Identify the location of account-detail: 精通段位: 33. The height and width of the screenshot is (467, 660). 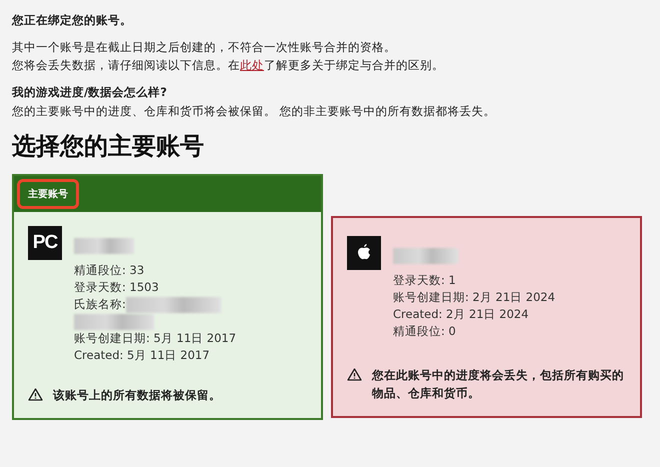
(109, 270).